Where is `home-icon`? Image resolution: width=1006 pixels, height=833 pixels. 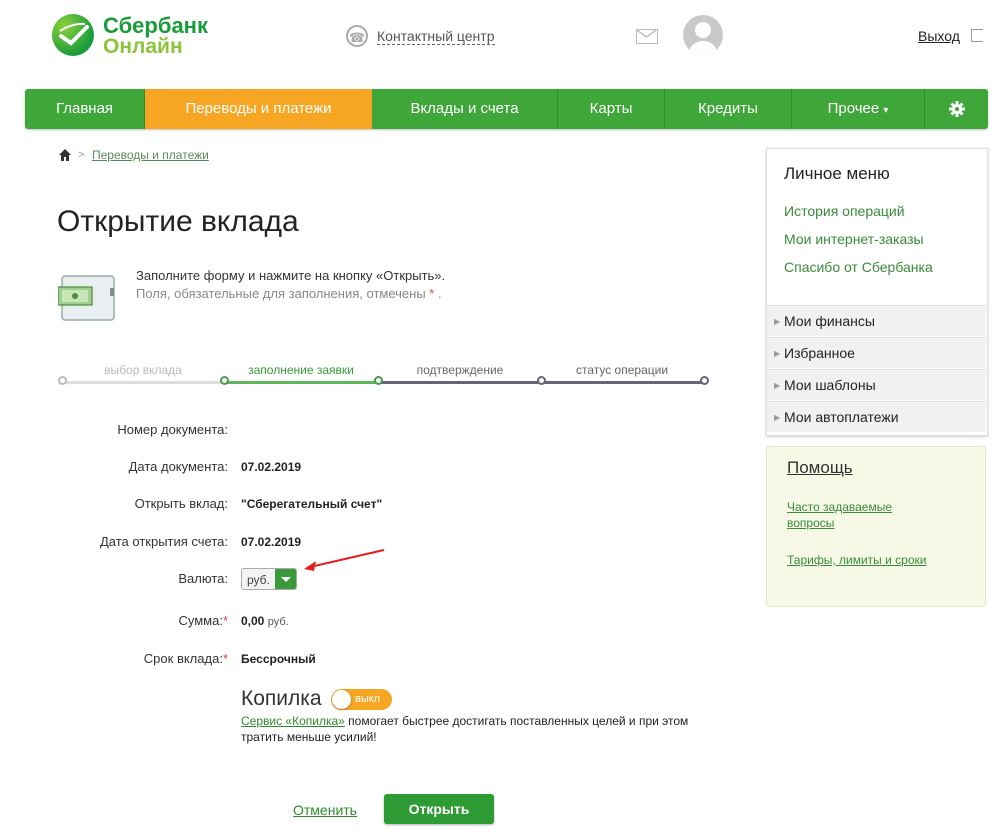 home-icon is located at coordinates (65, 155).